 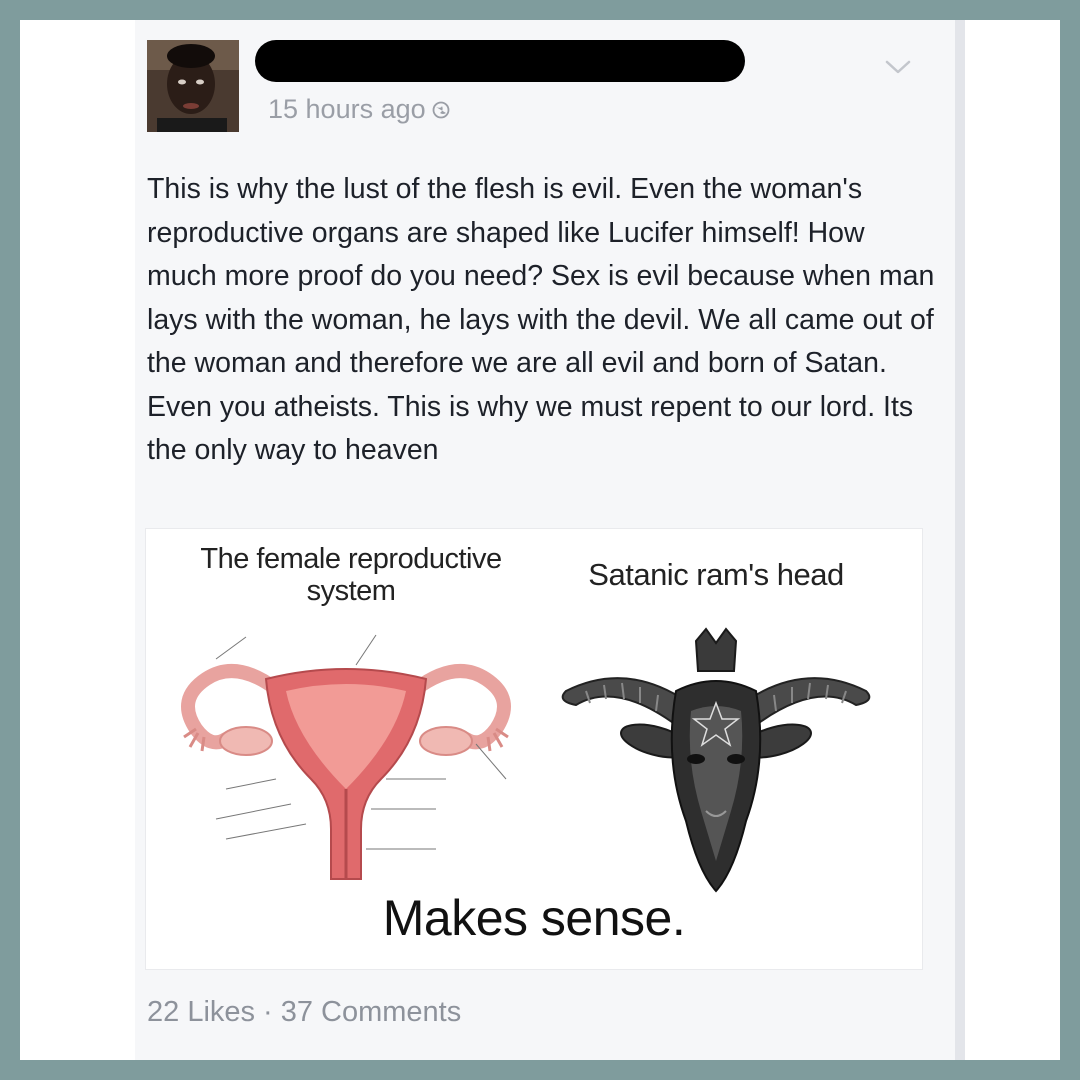 What do you see at coordinates (960, 540) in the screenshot?
I see `post-edge-shadow` at bounding box center [960, 540].